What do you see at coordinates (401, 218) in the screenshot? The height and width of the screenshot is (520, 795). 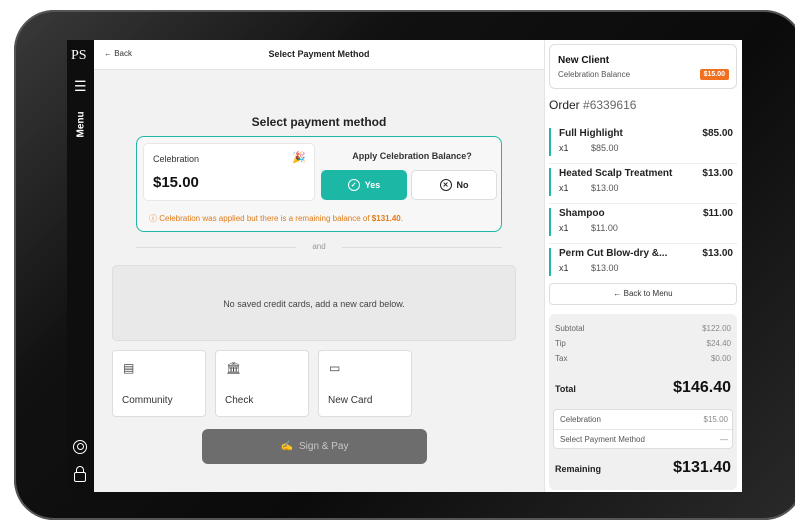 I see `notice-suffix: .` at bounding box center [401, 218].